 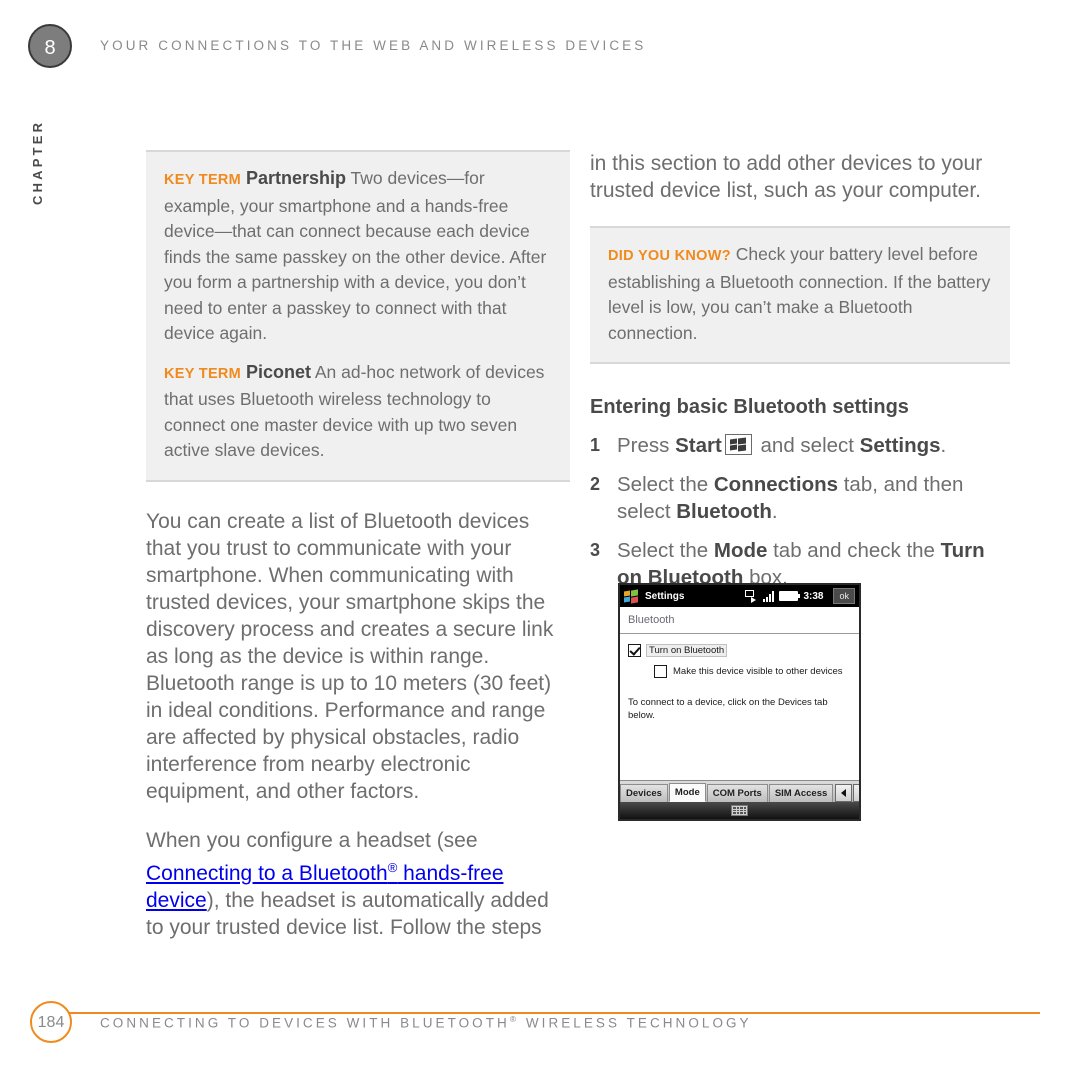 What do you see at coordinates (790, 596) in the screenshot?
I see `battery-icon` at bounding box center [790, 596].